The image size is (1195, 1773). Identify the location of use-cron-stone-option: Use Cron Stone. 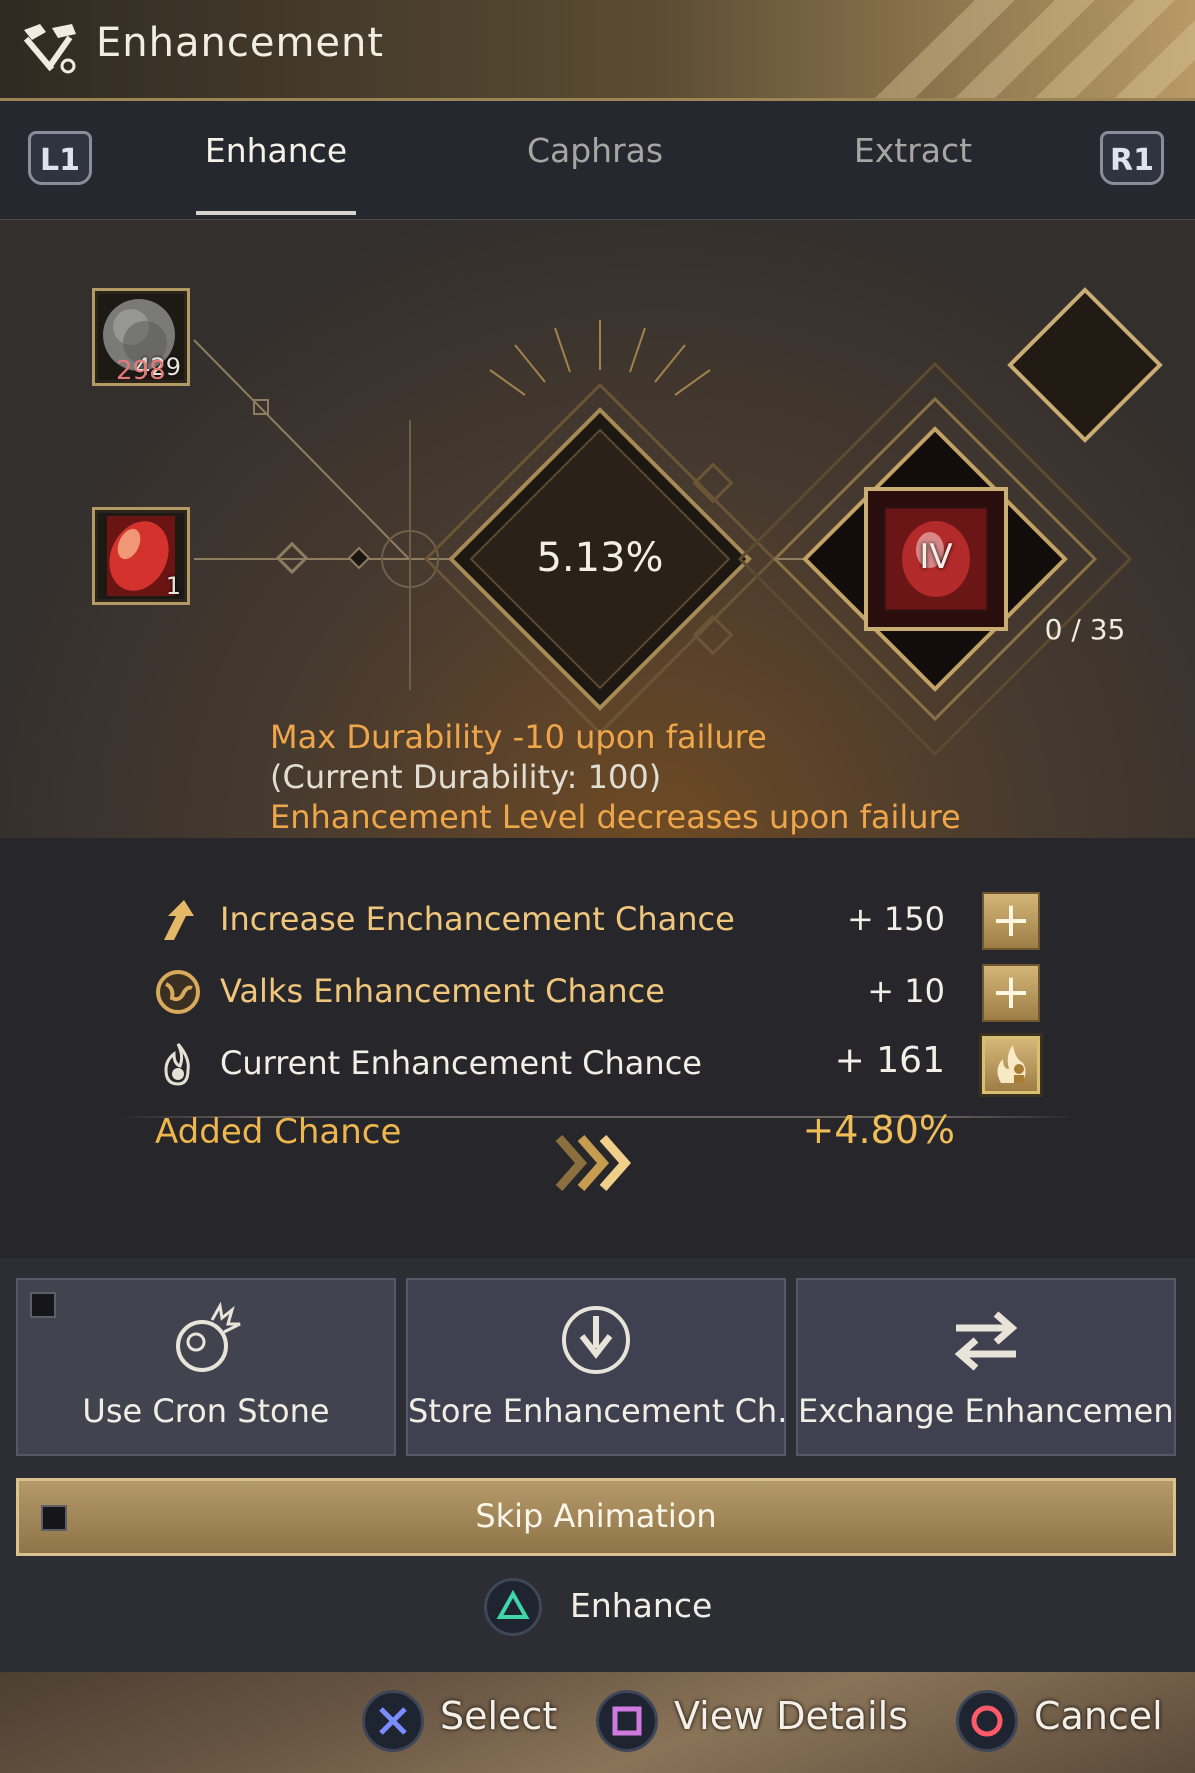
(206, 1367).